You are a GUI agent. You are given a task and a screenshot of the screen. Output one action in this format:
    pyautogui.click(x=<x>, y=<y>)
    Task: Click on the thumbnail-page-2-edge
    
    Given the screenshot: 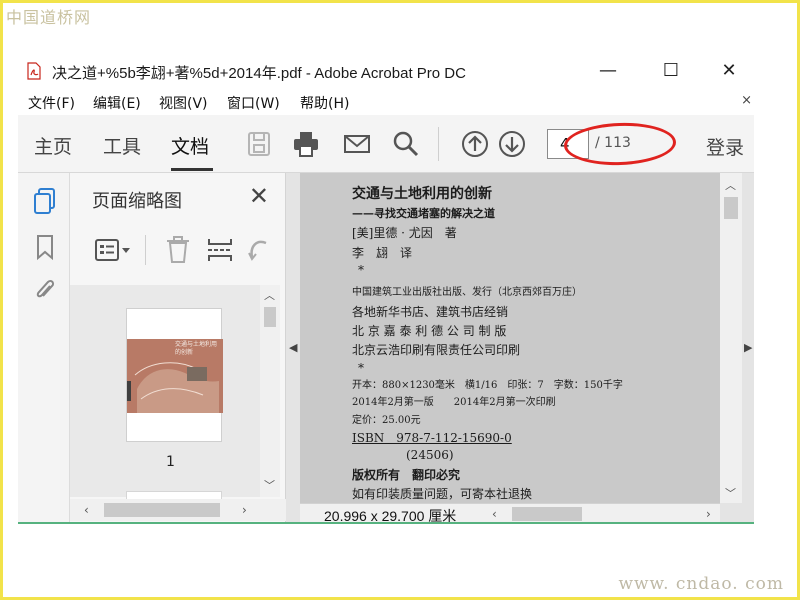 What is the action you would take?
    pyautogui.click(x=174, y=495)
    